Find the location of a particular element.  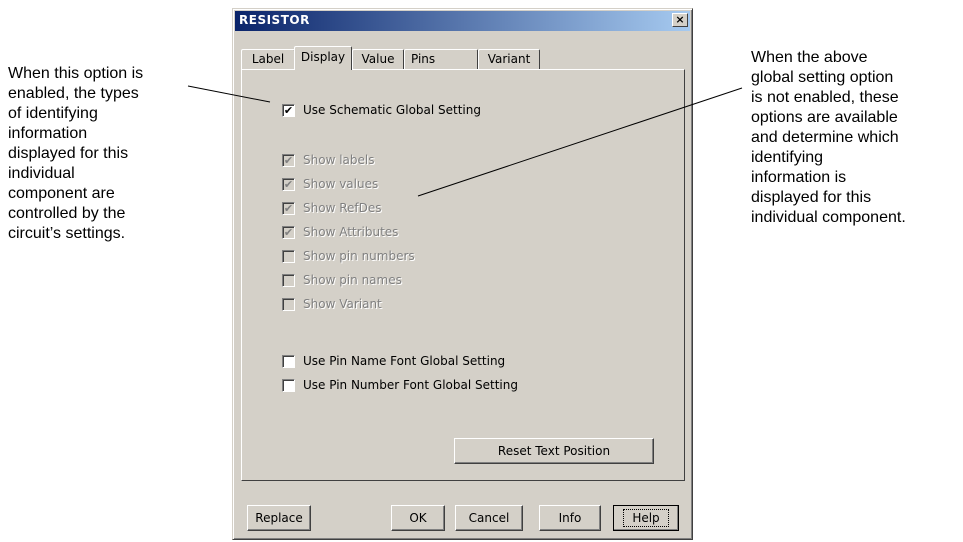

help-button: Help is located at coordinates (646, 518).